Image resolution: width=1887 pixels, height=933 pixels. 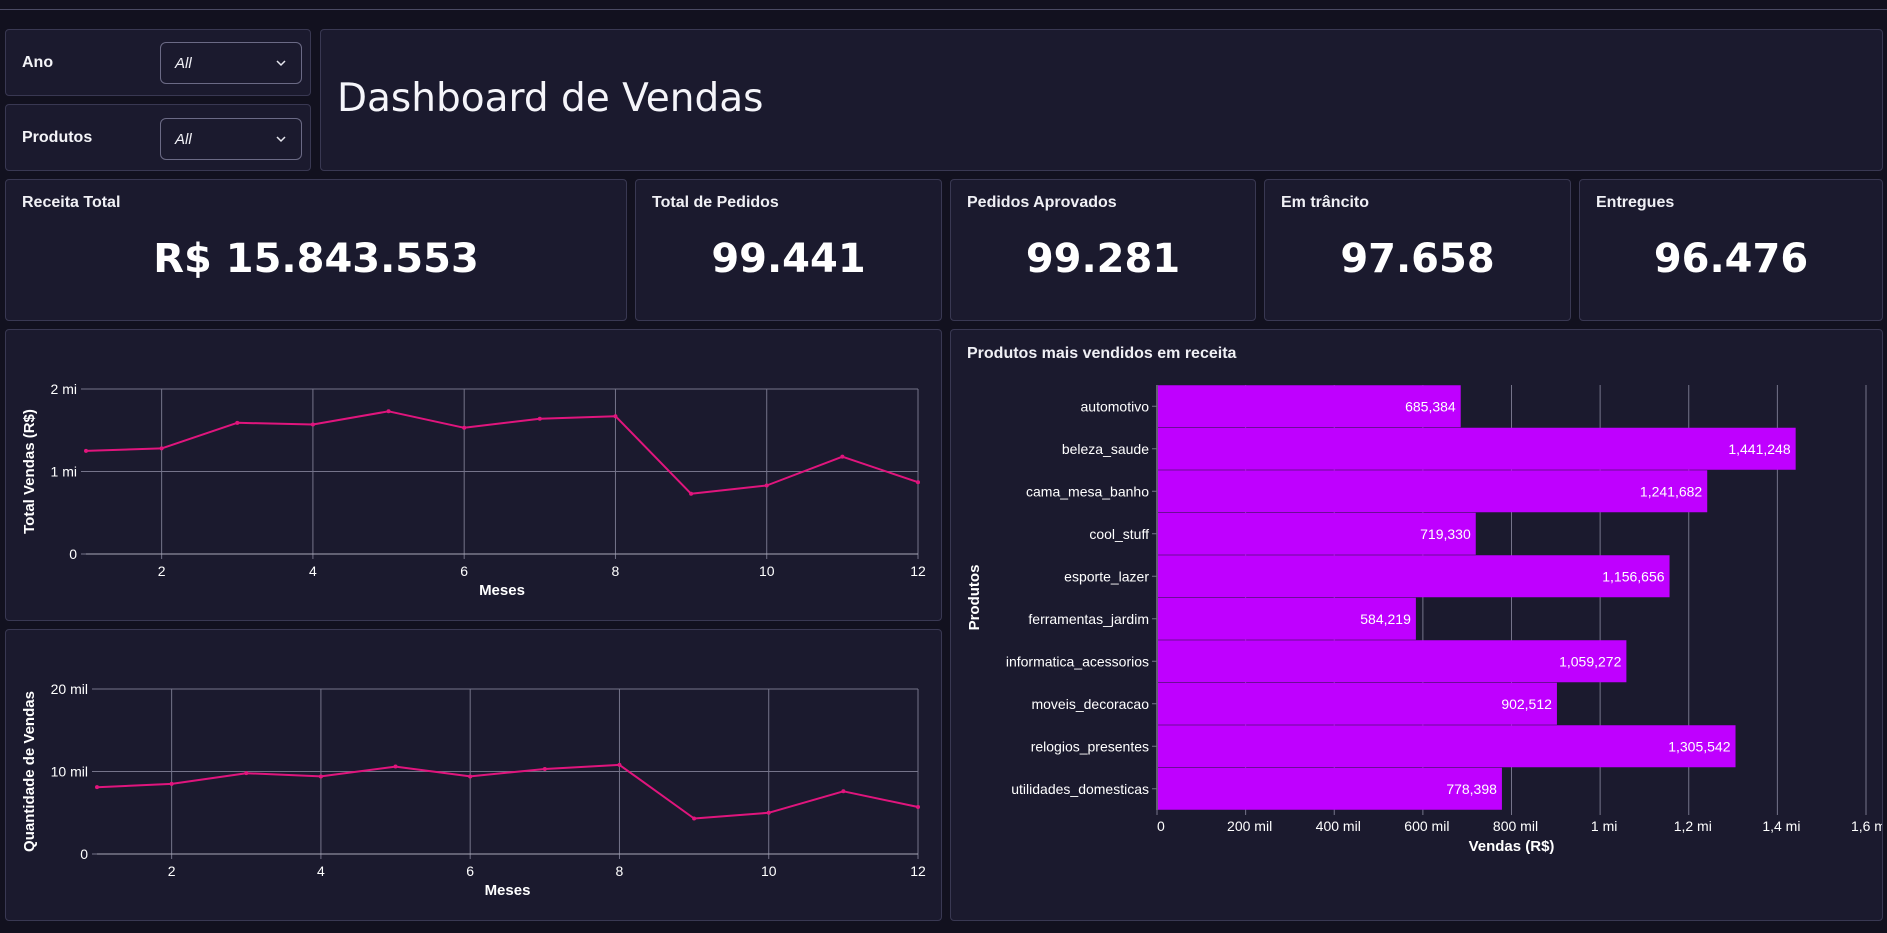 What do you see at coordinates (1090, 704) in the screenshot?
I see `y-tick-label: moveis_decoracao` at bounding box center [1090, 704].